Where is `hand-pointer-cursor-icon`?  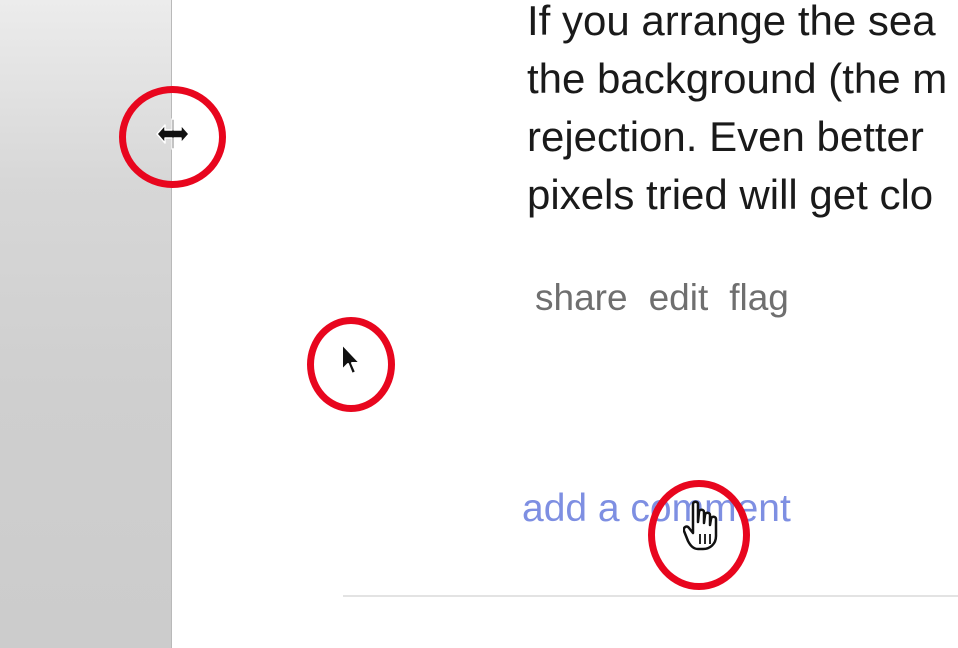 hand-pointer-cursor-icon is located at coordinates (700, 525).